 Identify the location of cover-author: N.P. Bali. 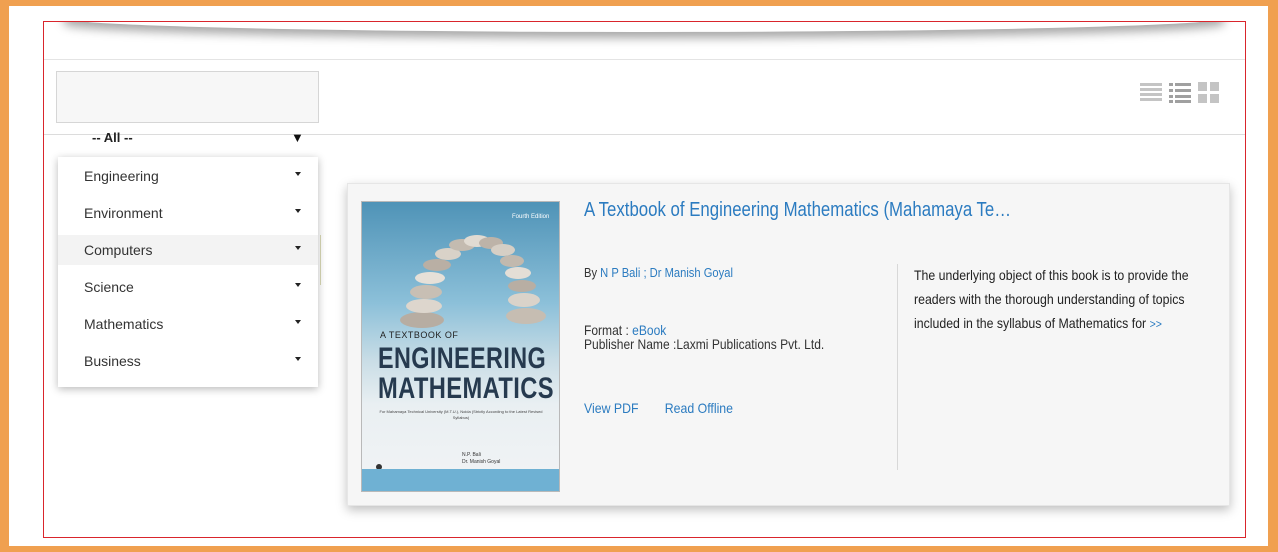
(471, 455).